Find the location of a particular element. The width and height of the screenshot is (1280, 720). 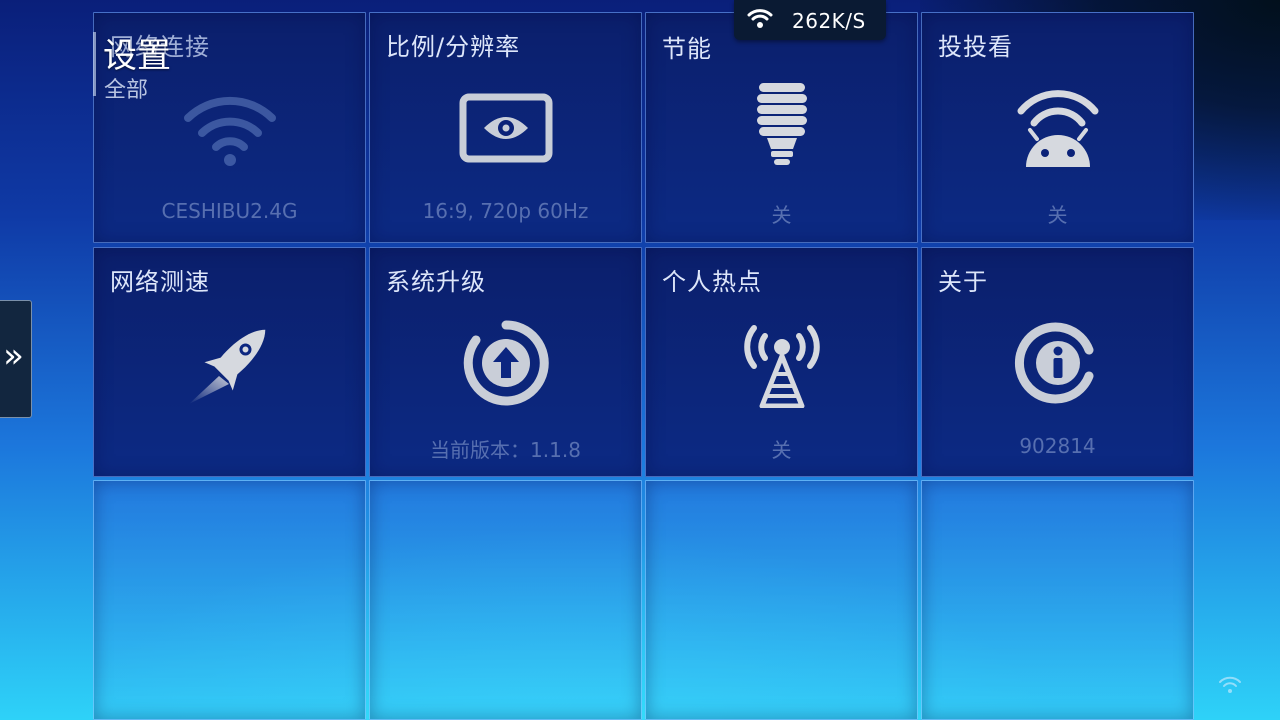

tile-value: 902814 is located at coordinates (1057, 446).